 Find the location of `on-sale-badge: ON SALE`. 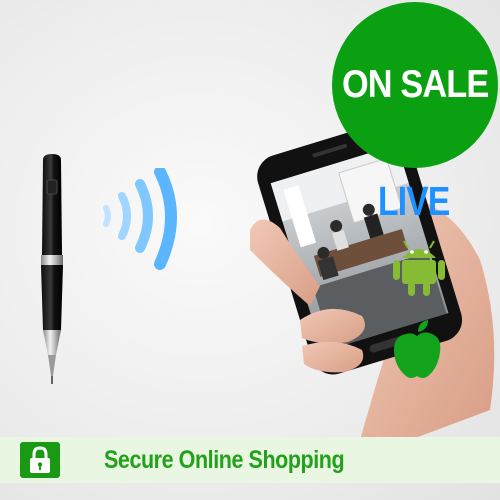

on-sale-badge: ON SALE is located at coordinates (415, 85).